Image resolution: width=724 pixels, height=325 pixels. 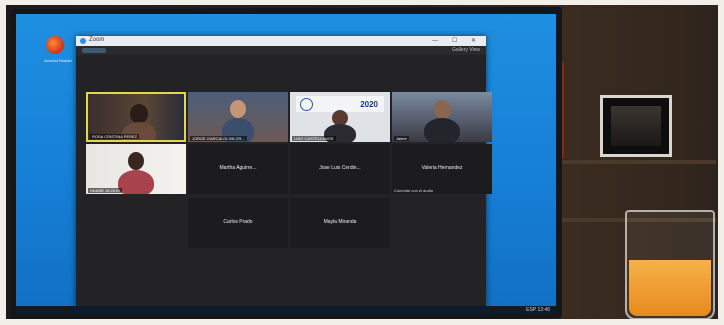 What do you see at coordinates (442, 117) in the screenshot?
I see `participant-tile: Jaime` at bounding box center [442, 117].